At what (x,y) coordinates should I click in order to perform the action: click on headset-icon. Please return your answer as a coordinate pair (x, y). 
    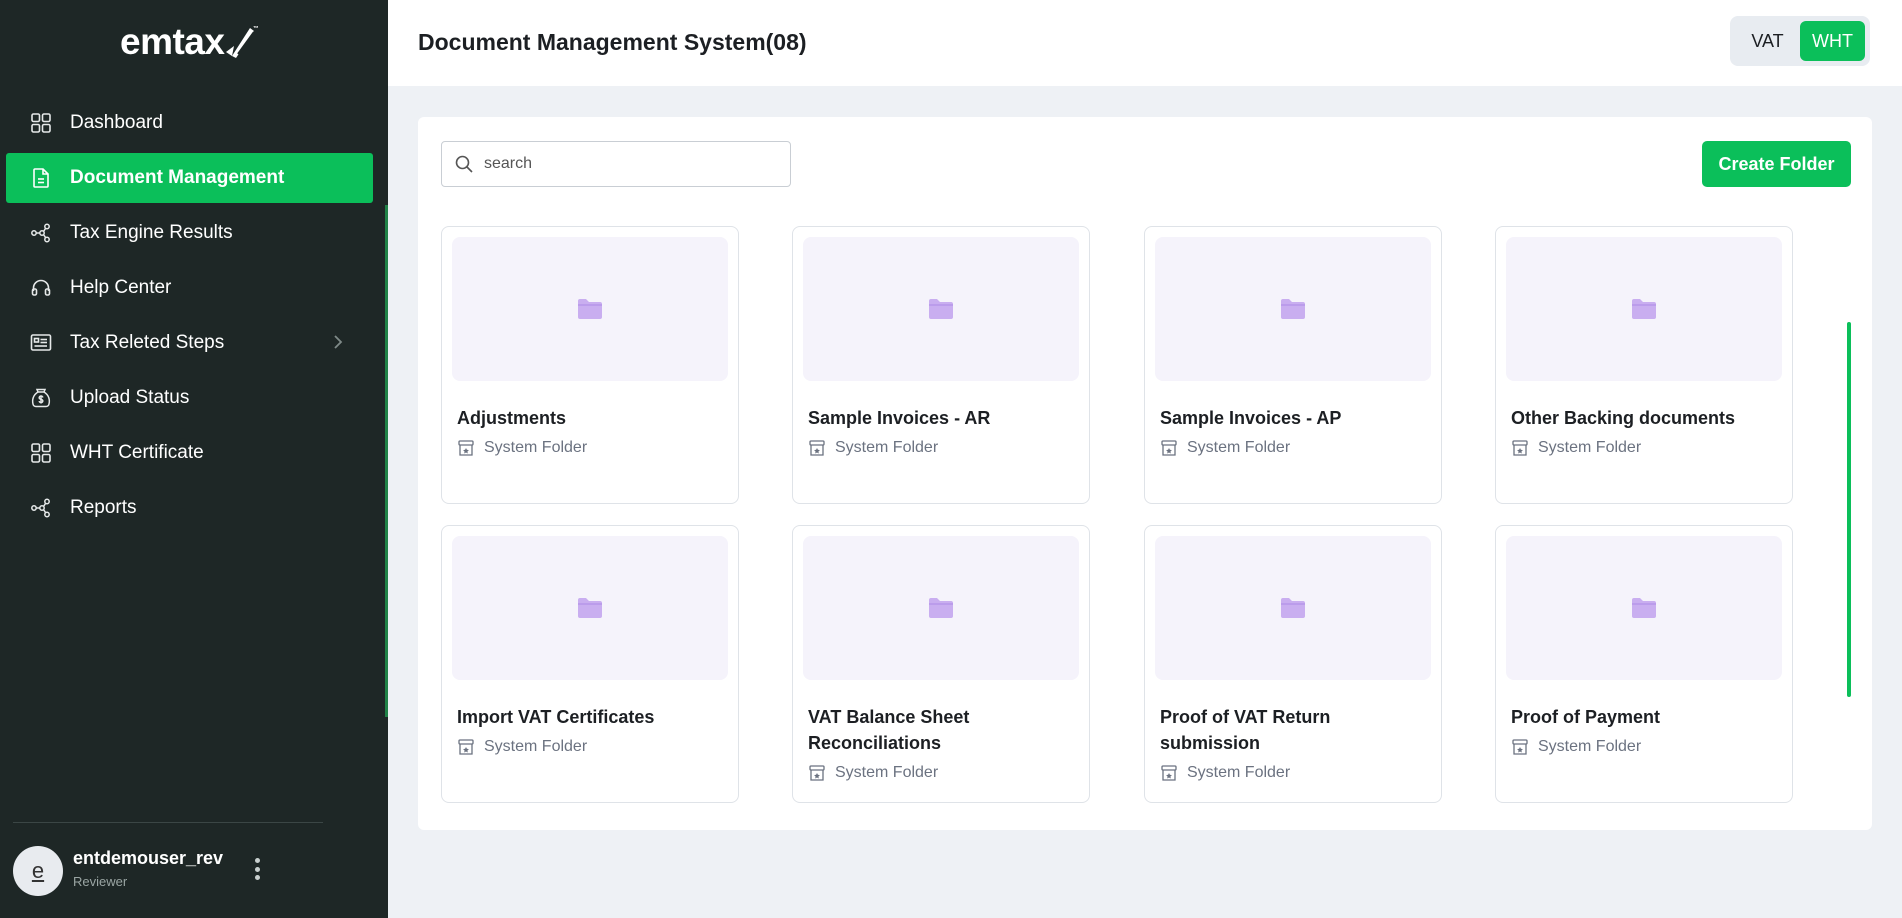
    Looking at the image, I should click on (41, 288).